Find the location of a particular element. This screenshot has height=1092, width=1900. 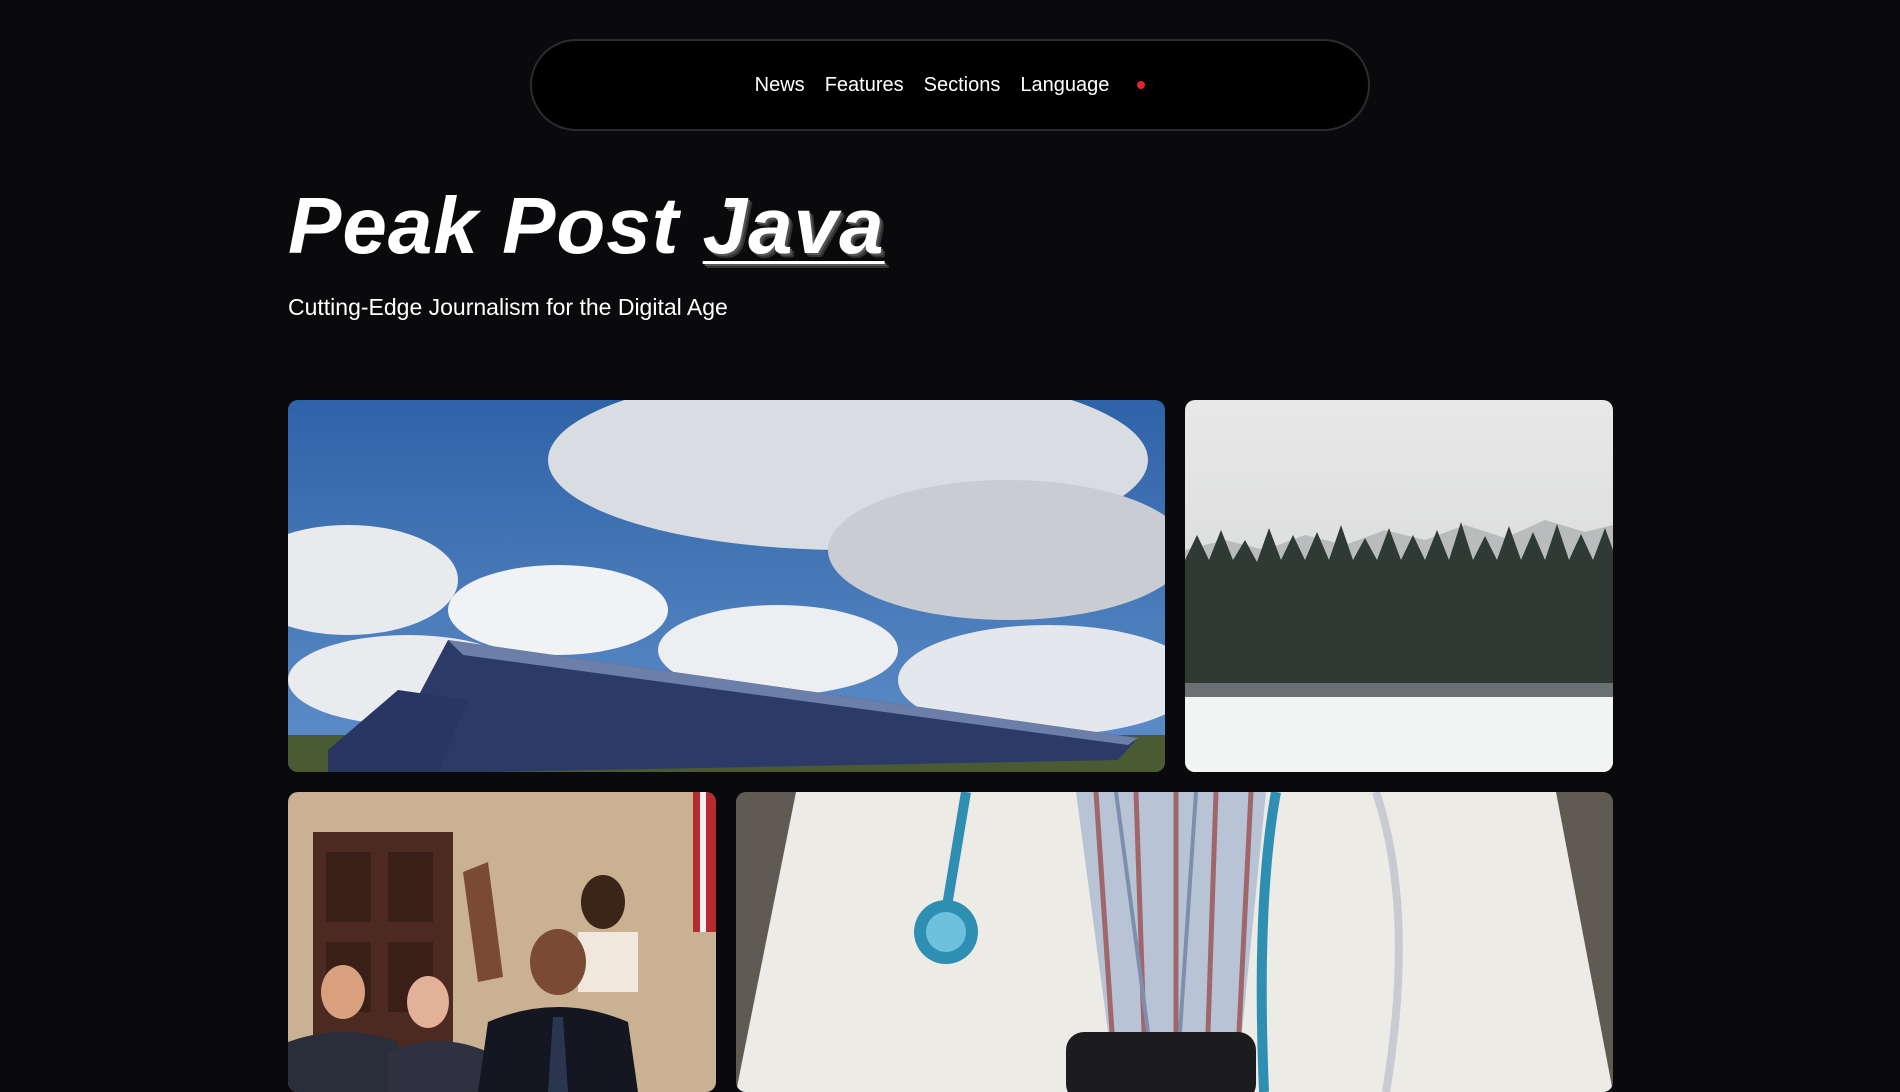

story-card-politician-phone is located at coordinates (502, 942).